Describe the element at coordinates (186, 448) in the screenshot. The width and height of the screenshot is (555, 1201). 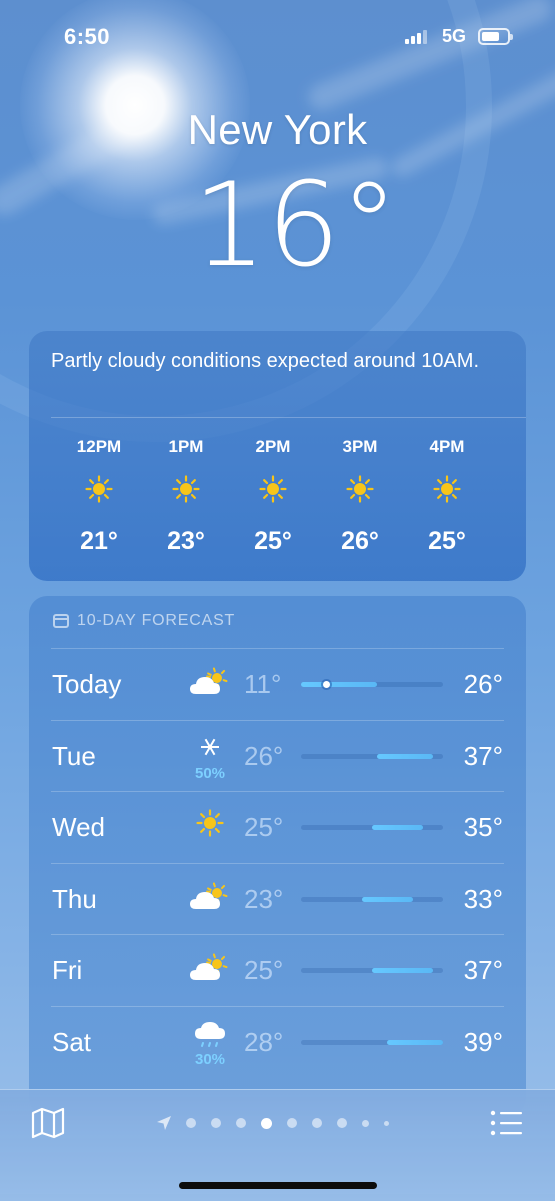
I see `hour-label: 1PM` at that location.